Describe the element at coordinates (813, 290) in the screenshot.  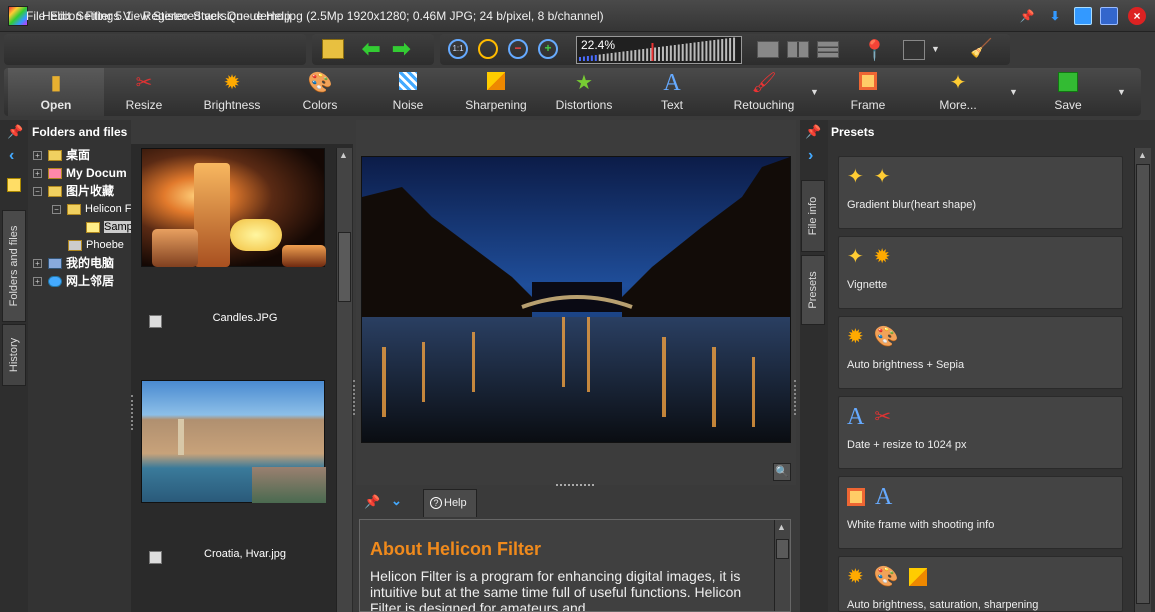
I see `tab-presets: Presets` at that location.